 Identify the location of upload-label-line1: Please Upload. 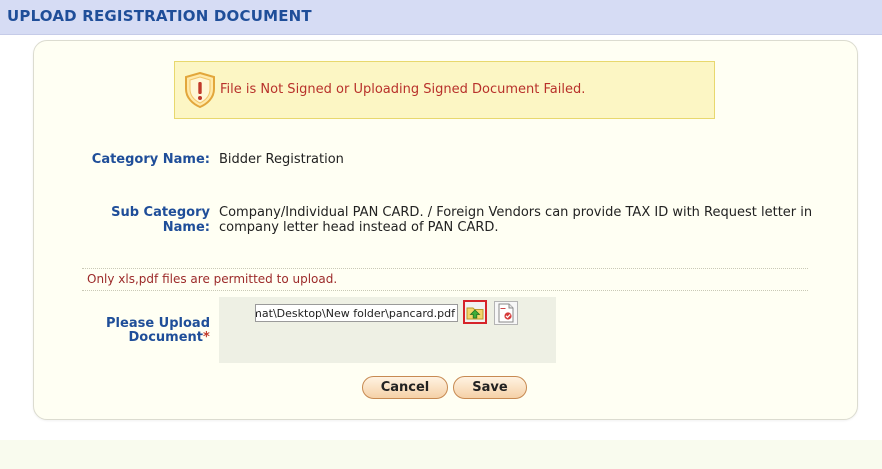
(158, 323).